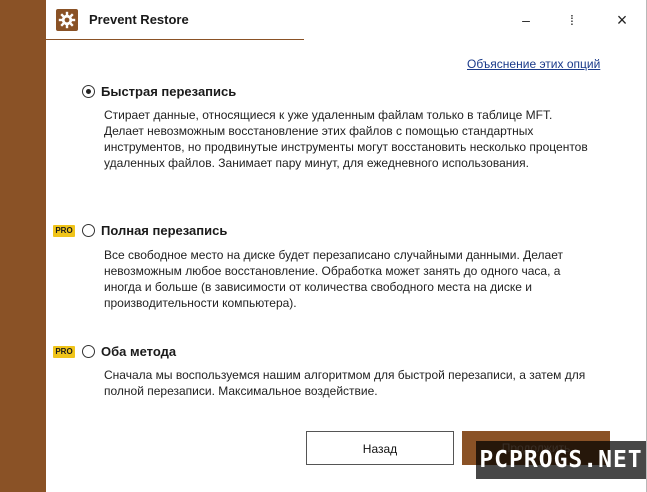 Image resolution: width=647 pixels, height=492 pixels. Describe the element at coordinates (380, 448) in the screenshot. I see `back-button: Назад` at that location.